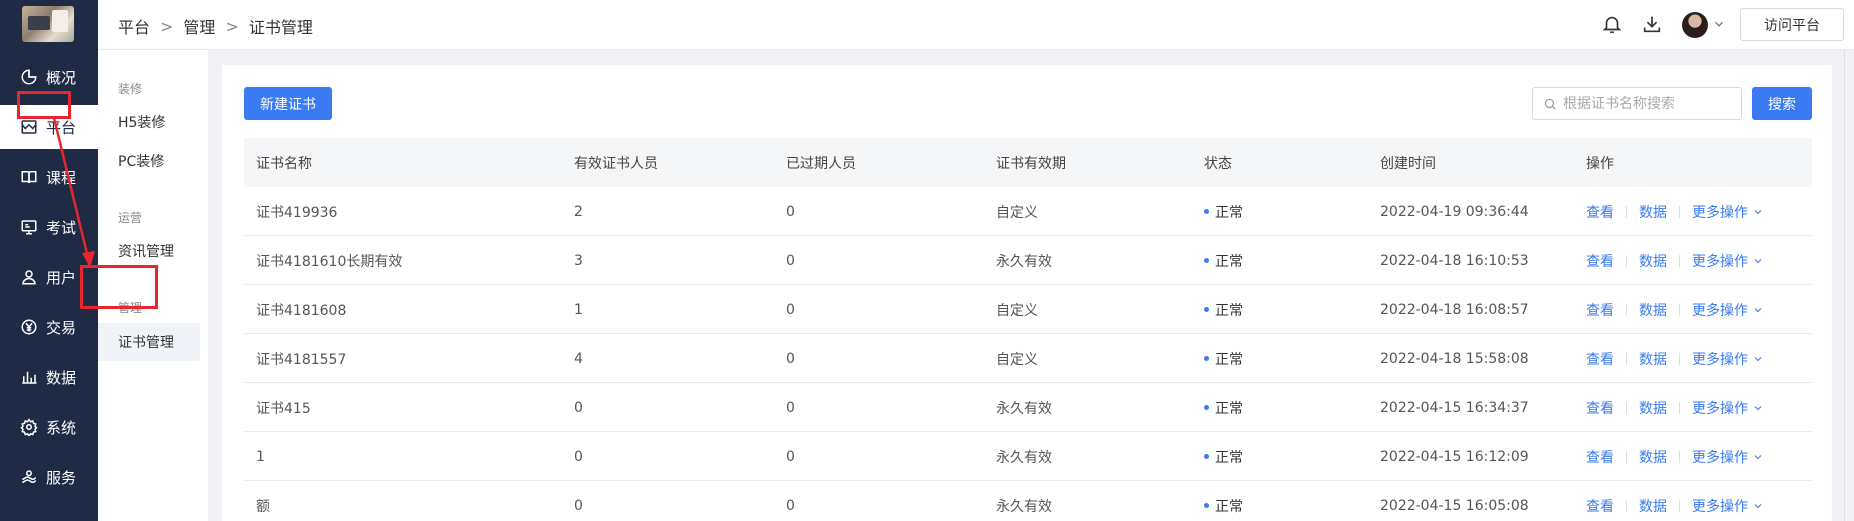 This screenshot has width=1854, height=521. What do you see at coordinates (149, 342) in the screenshot?
I see `subnav-item-certificate: 证书管理` at bounding box center [149, 342].